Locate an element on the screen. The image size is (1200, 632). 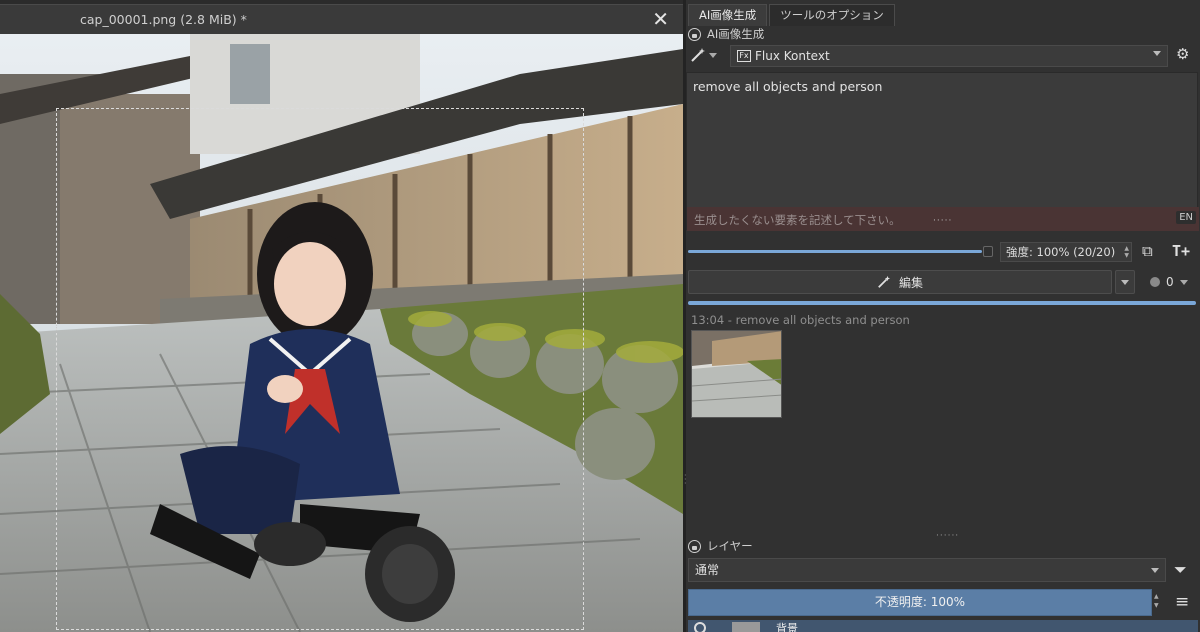
strength-label: 強度: 100% (20/20) is located at coordinates (1061, 252).